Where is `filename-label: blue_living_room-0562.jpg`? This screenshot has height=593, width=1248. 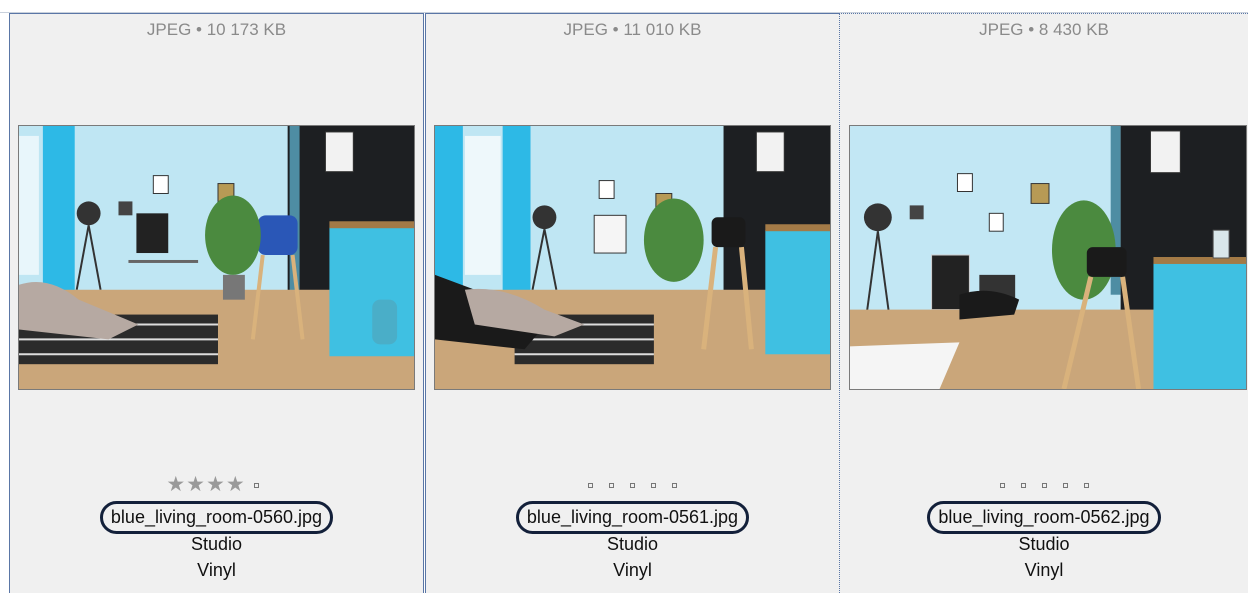
filename-label: blue_living_room-0562.jpg is located at coordinates (1044, 517).